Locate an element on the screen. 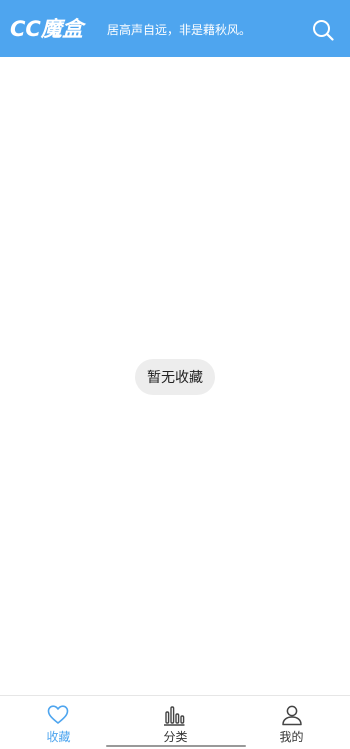 The width and height of the screenshot is (350, 749). search-icon is located at coordinates (323, 30).